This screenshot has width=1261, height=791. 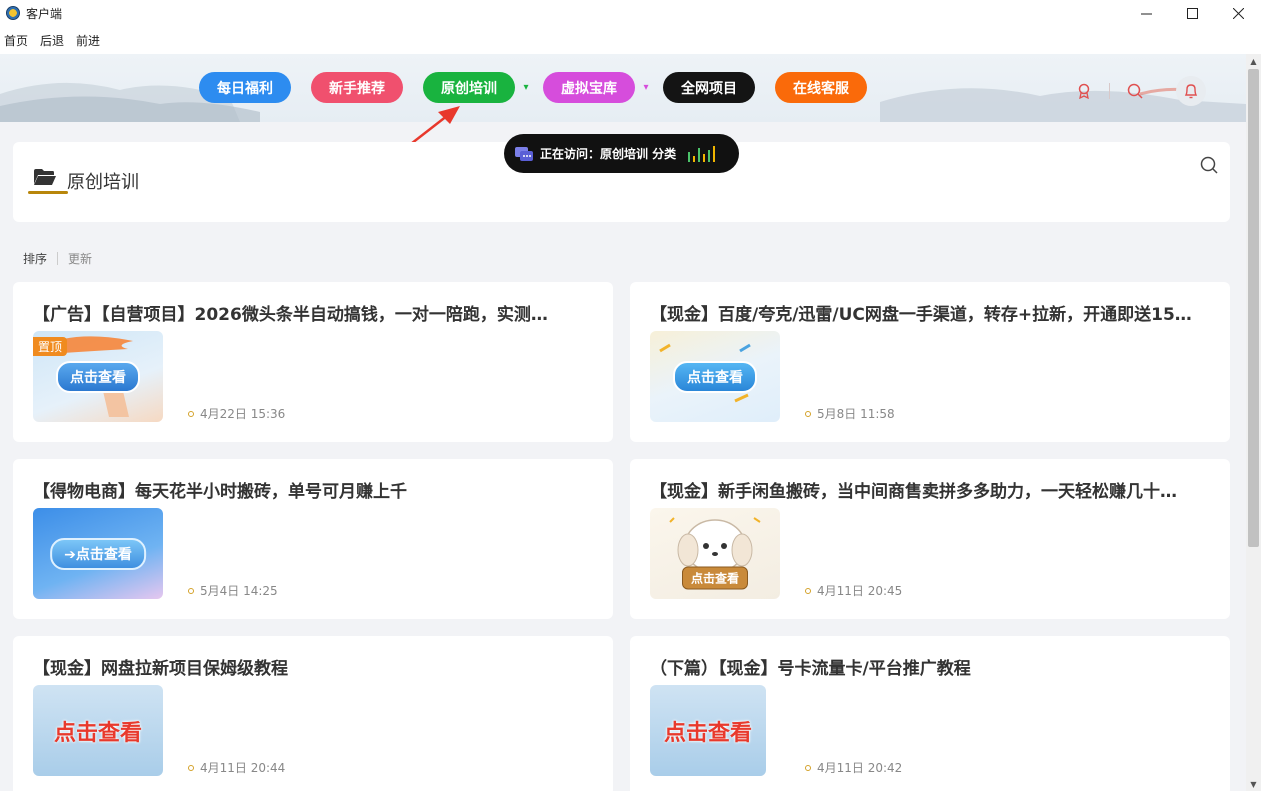 I want to click on post-time-text: 4月22日 15:36, so click(x=243, y=414).